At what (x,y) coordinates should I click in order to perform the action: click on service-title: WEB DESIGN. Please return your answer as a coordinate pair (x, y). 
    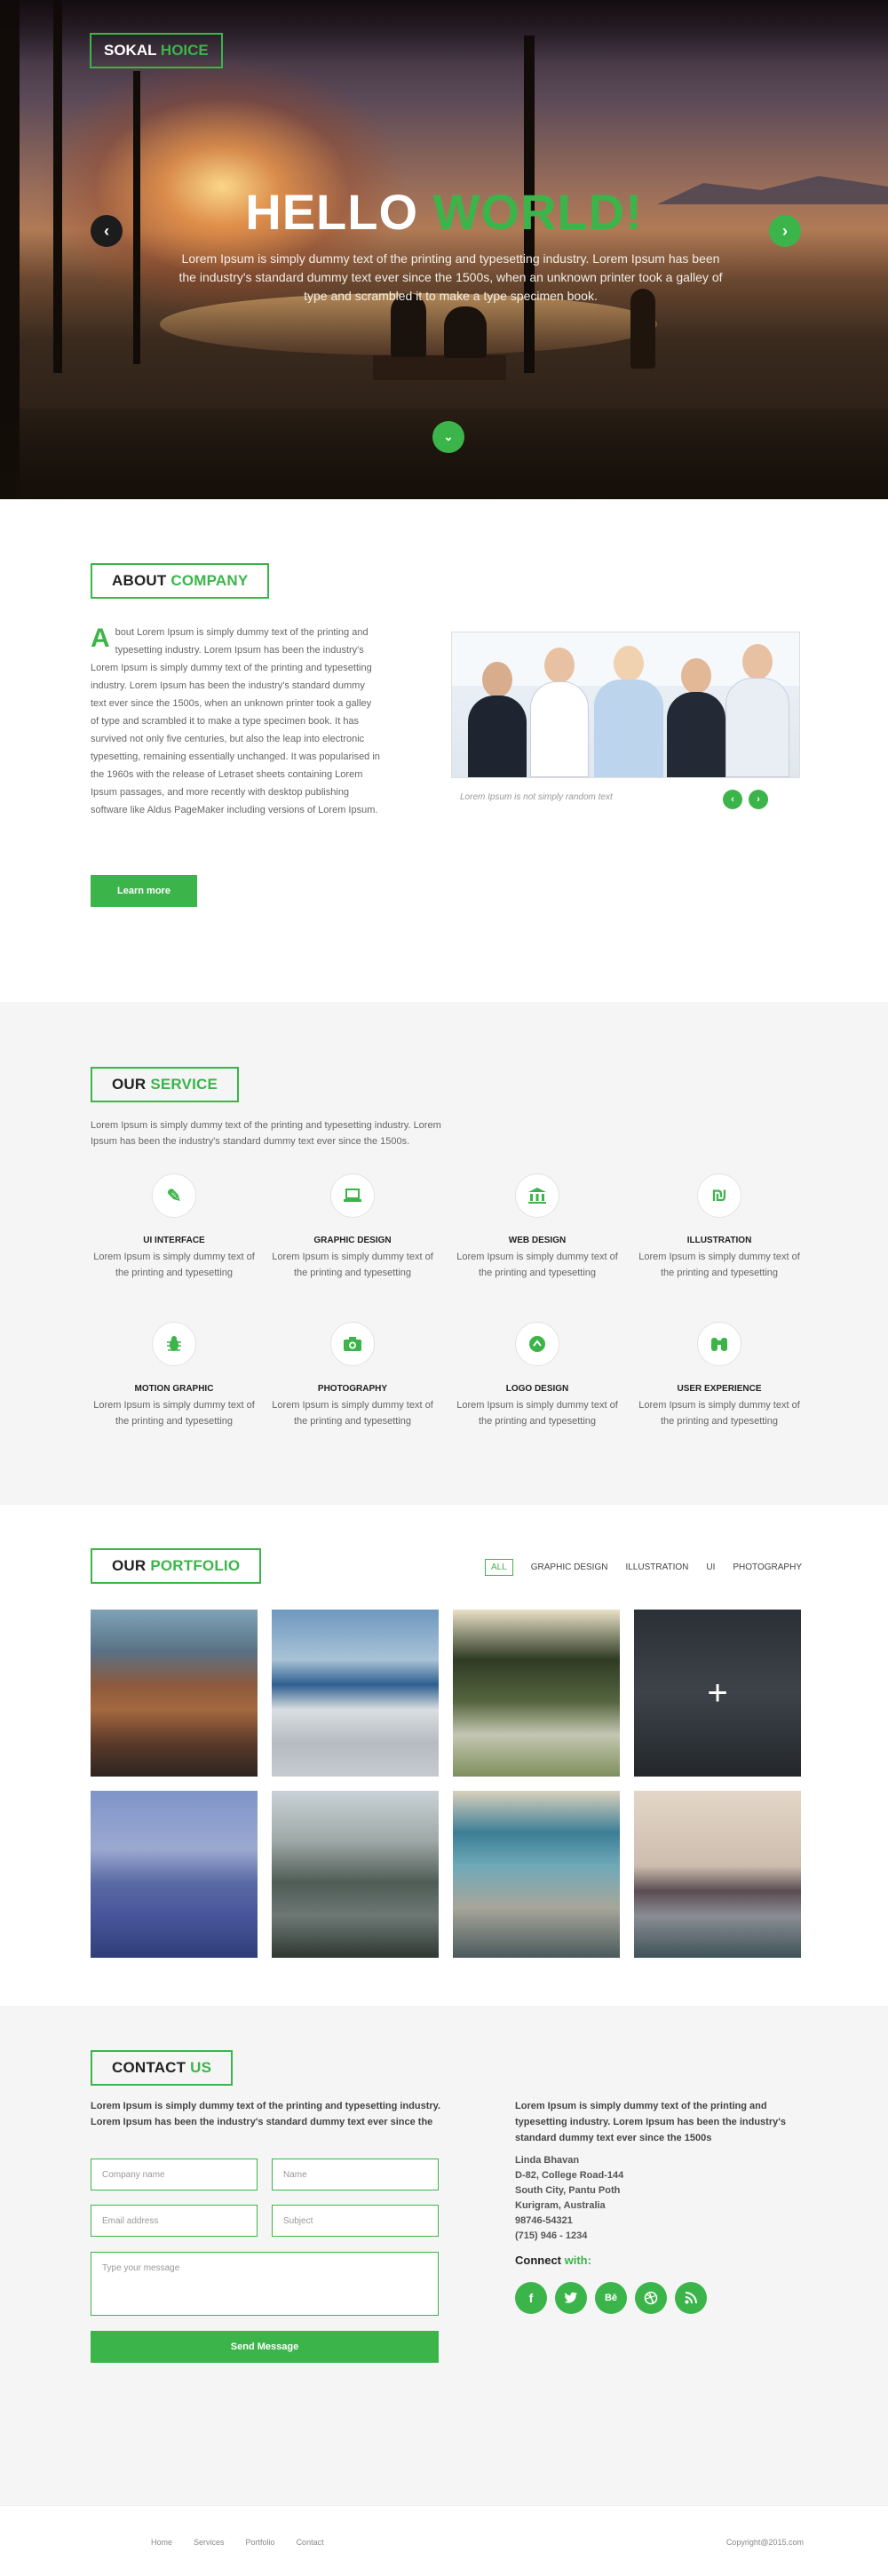
    Looking at the image, I should click on (538, 1240).